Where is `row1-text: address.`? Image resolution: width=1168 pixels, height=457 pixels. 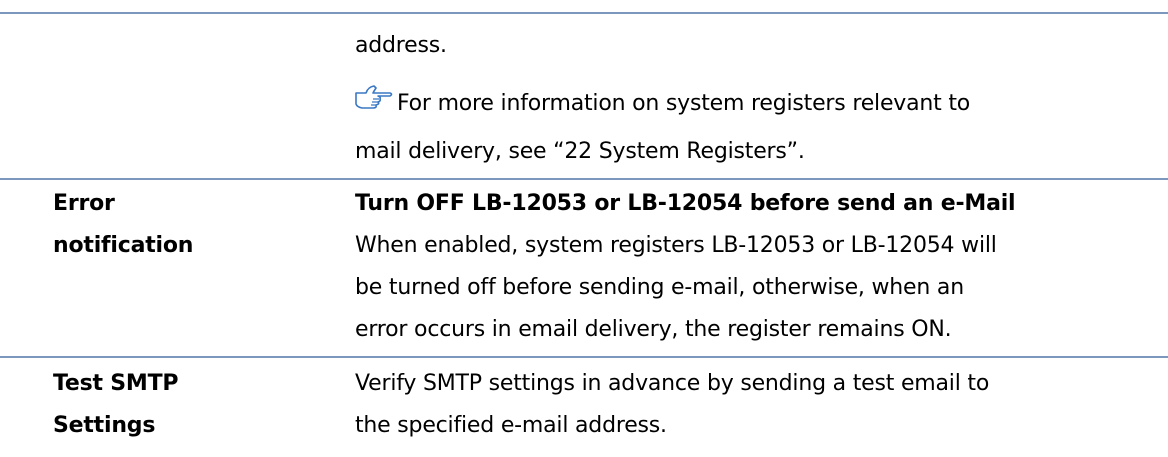
row1-text: address. is located at coordinates (401, 45).